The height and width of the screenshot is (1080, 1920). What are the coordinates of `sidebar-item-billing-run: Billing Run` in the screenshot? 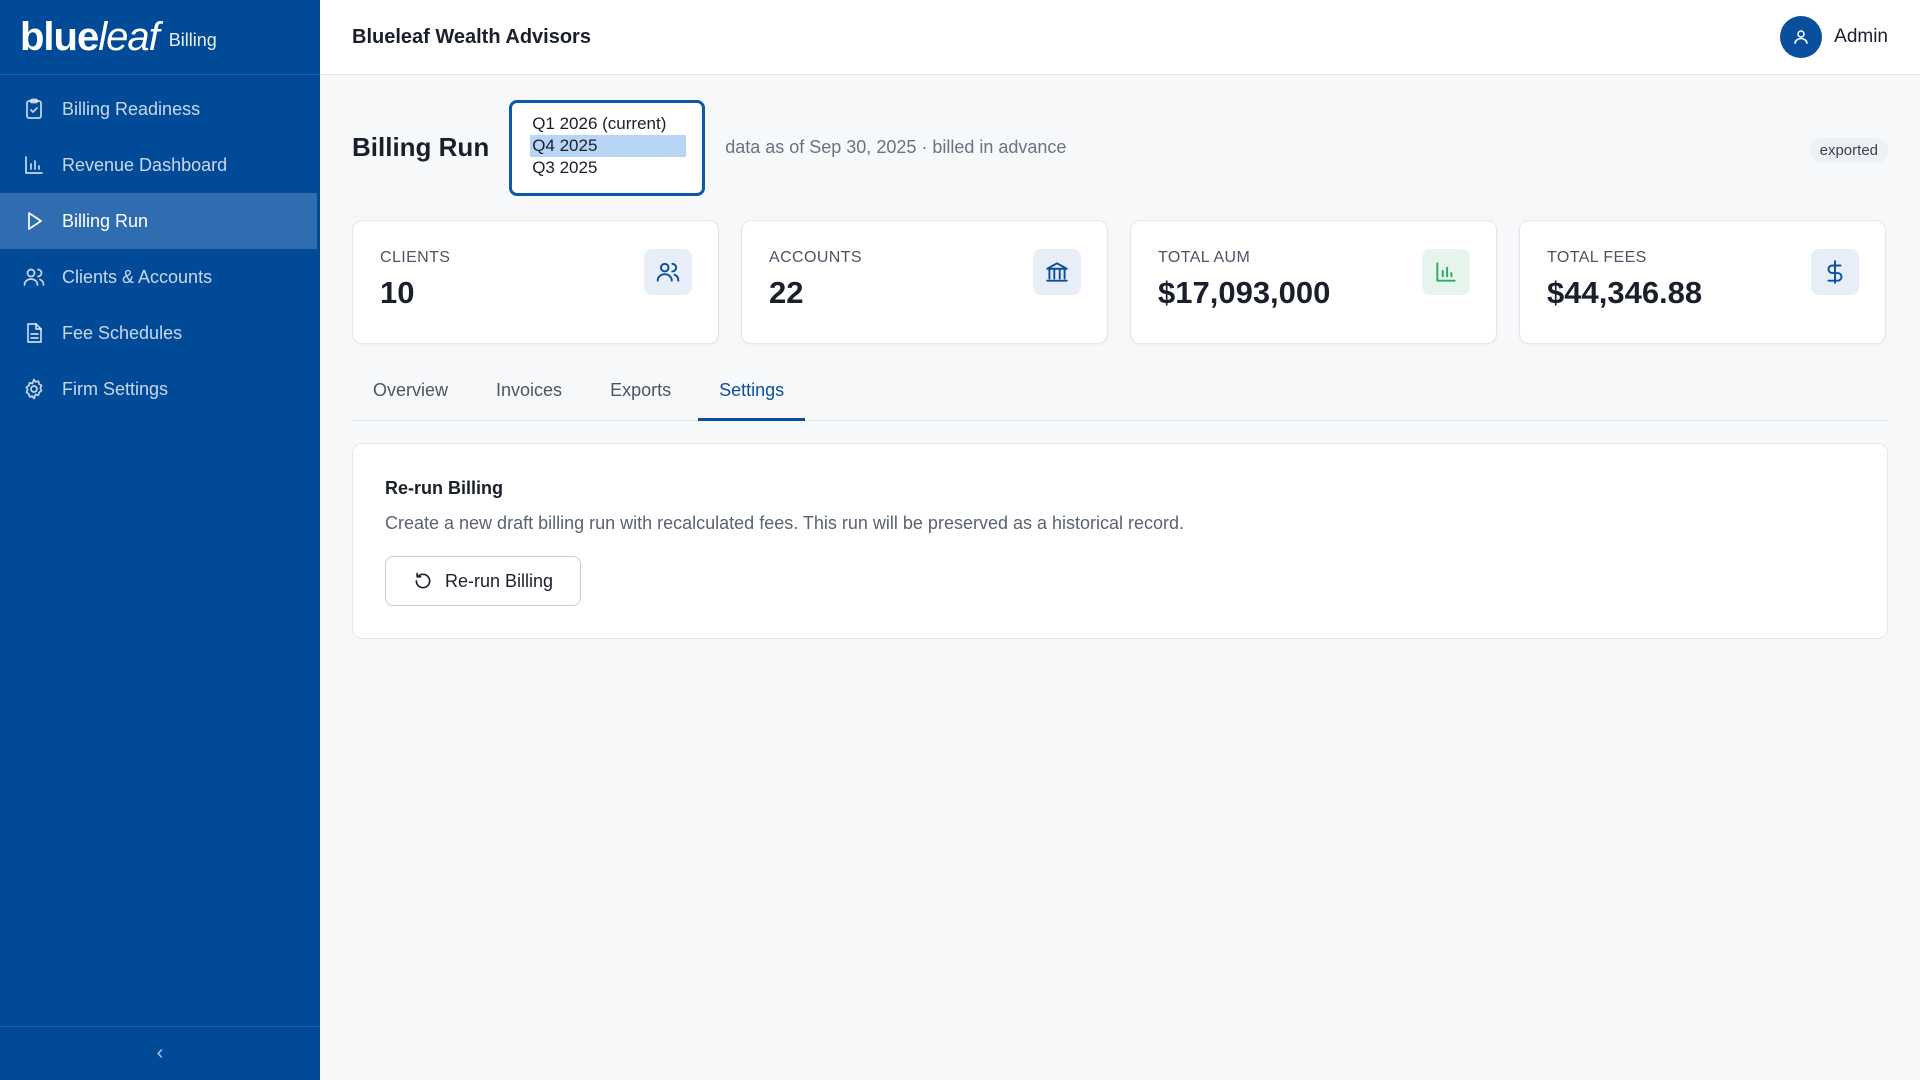 It's located at (158, 221).